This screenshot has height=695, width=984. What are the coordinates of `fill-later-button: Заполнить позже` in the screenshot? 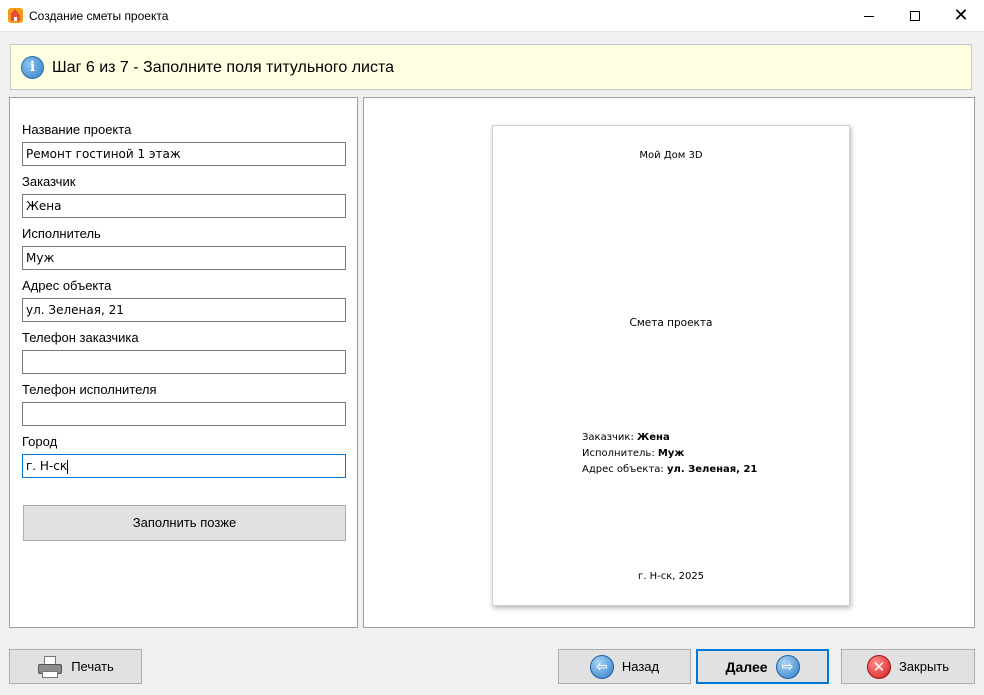 It's located at (184, 523).